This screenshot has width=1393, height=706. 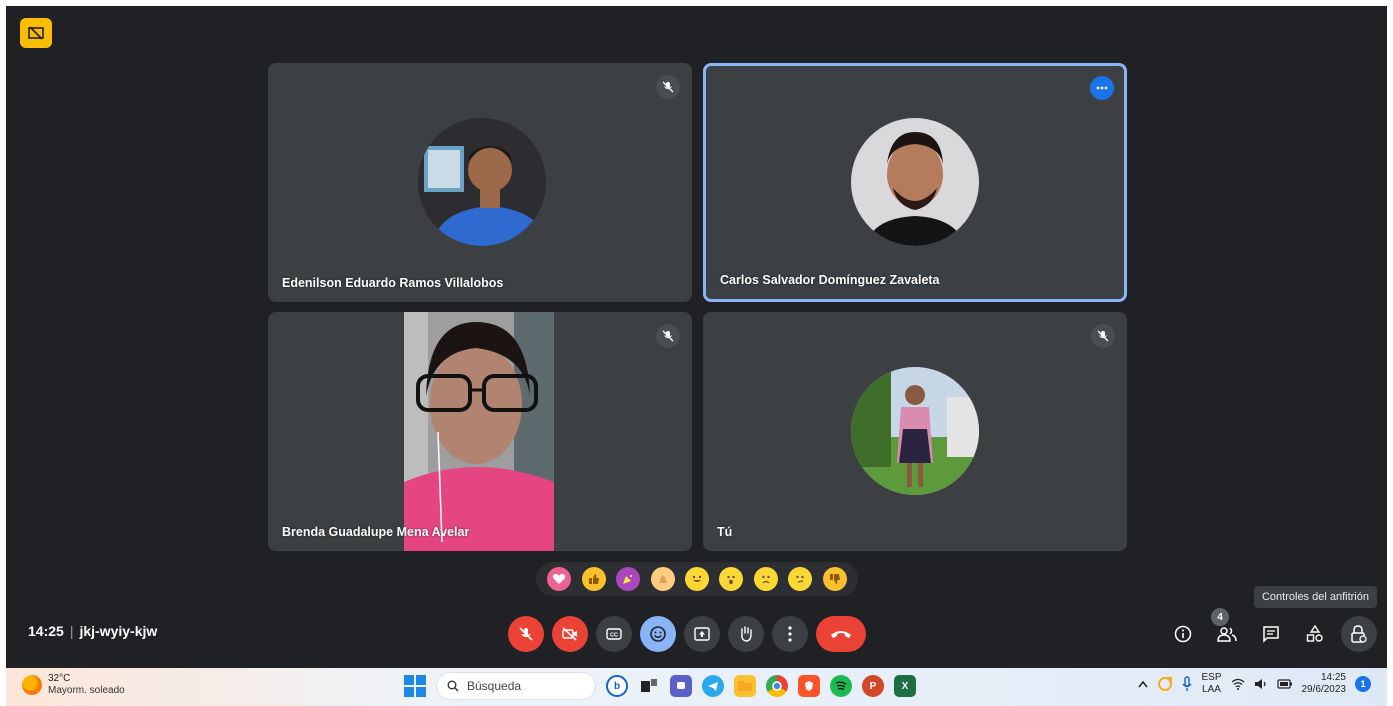 What do you see at coordinates (118, 631) in the screenshot?
I see `meeting-code: jkj-wyiy-kjw` at bounding box center [118, 631].